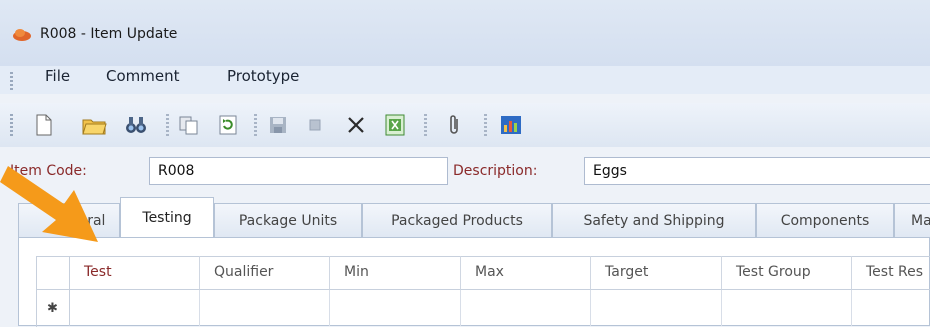 The height and width of the screenshot is (327, 930). What do you see at coordinates (44, 125) in the screenshot?
I see `new-icon` at bounding box center [44, 125].